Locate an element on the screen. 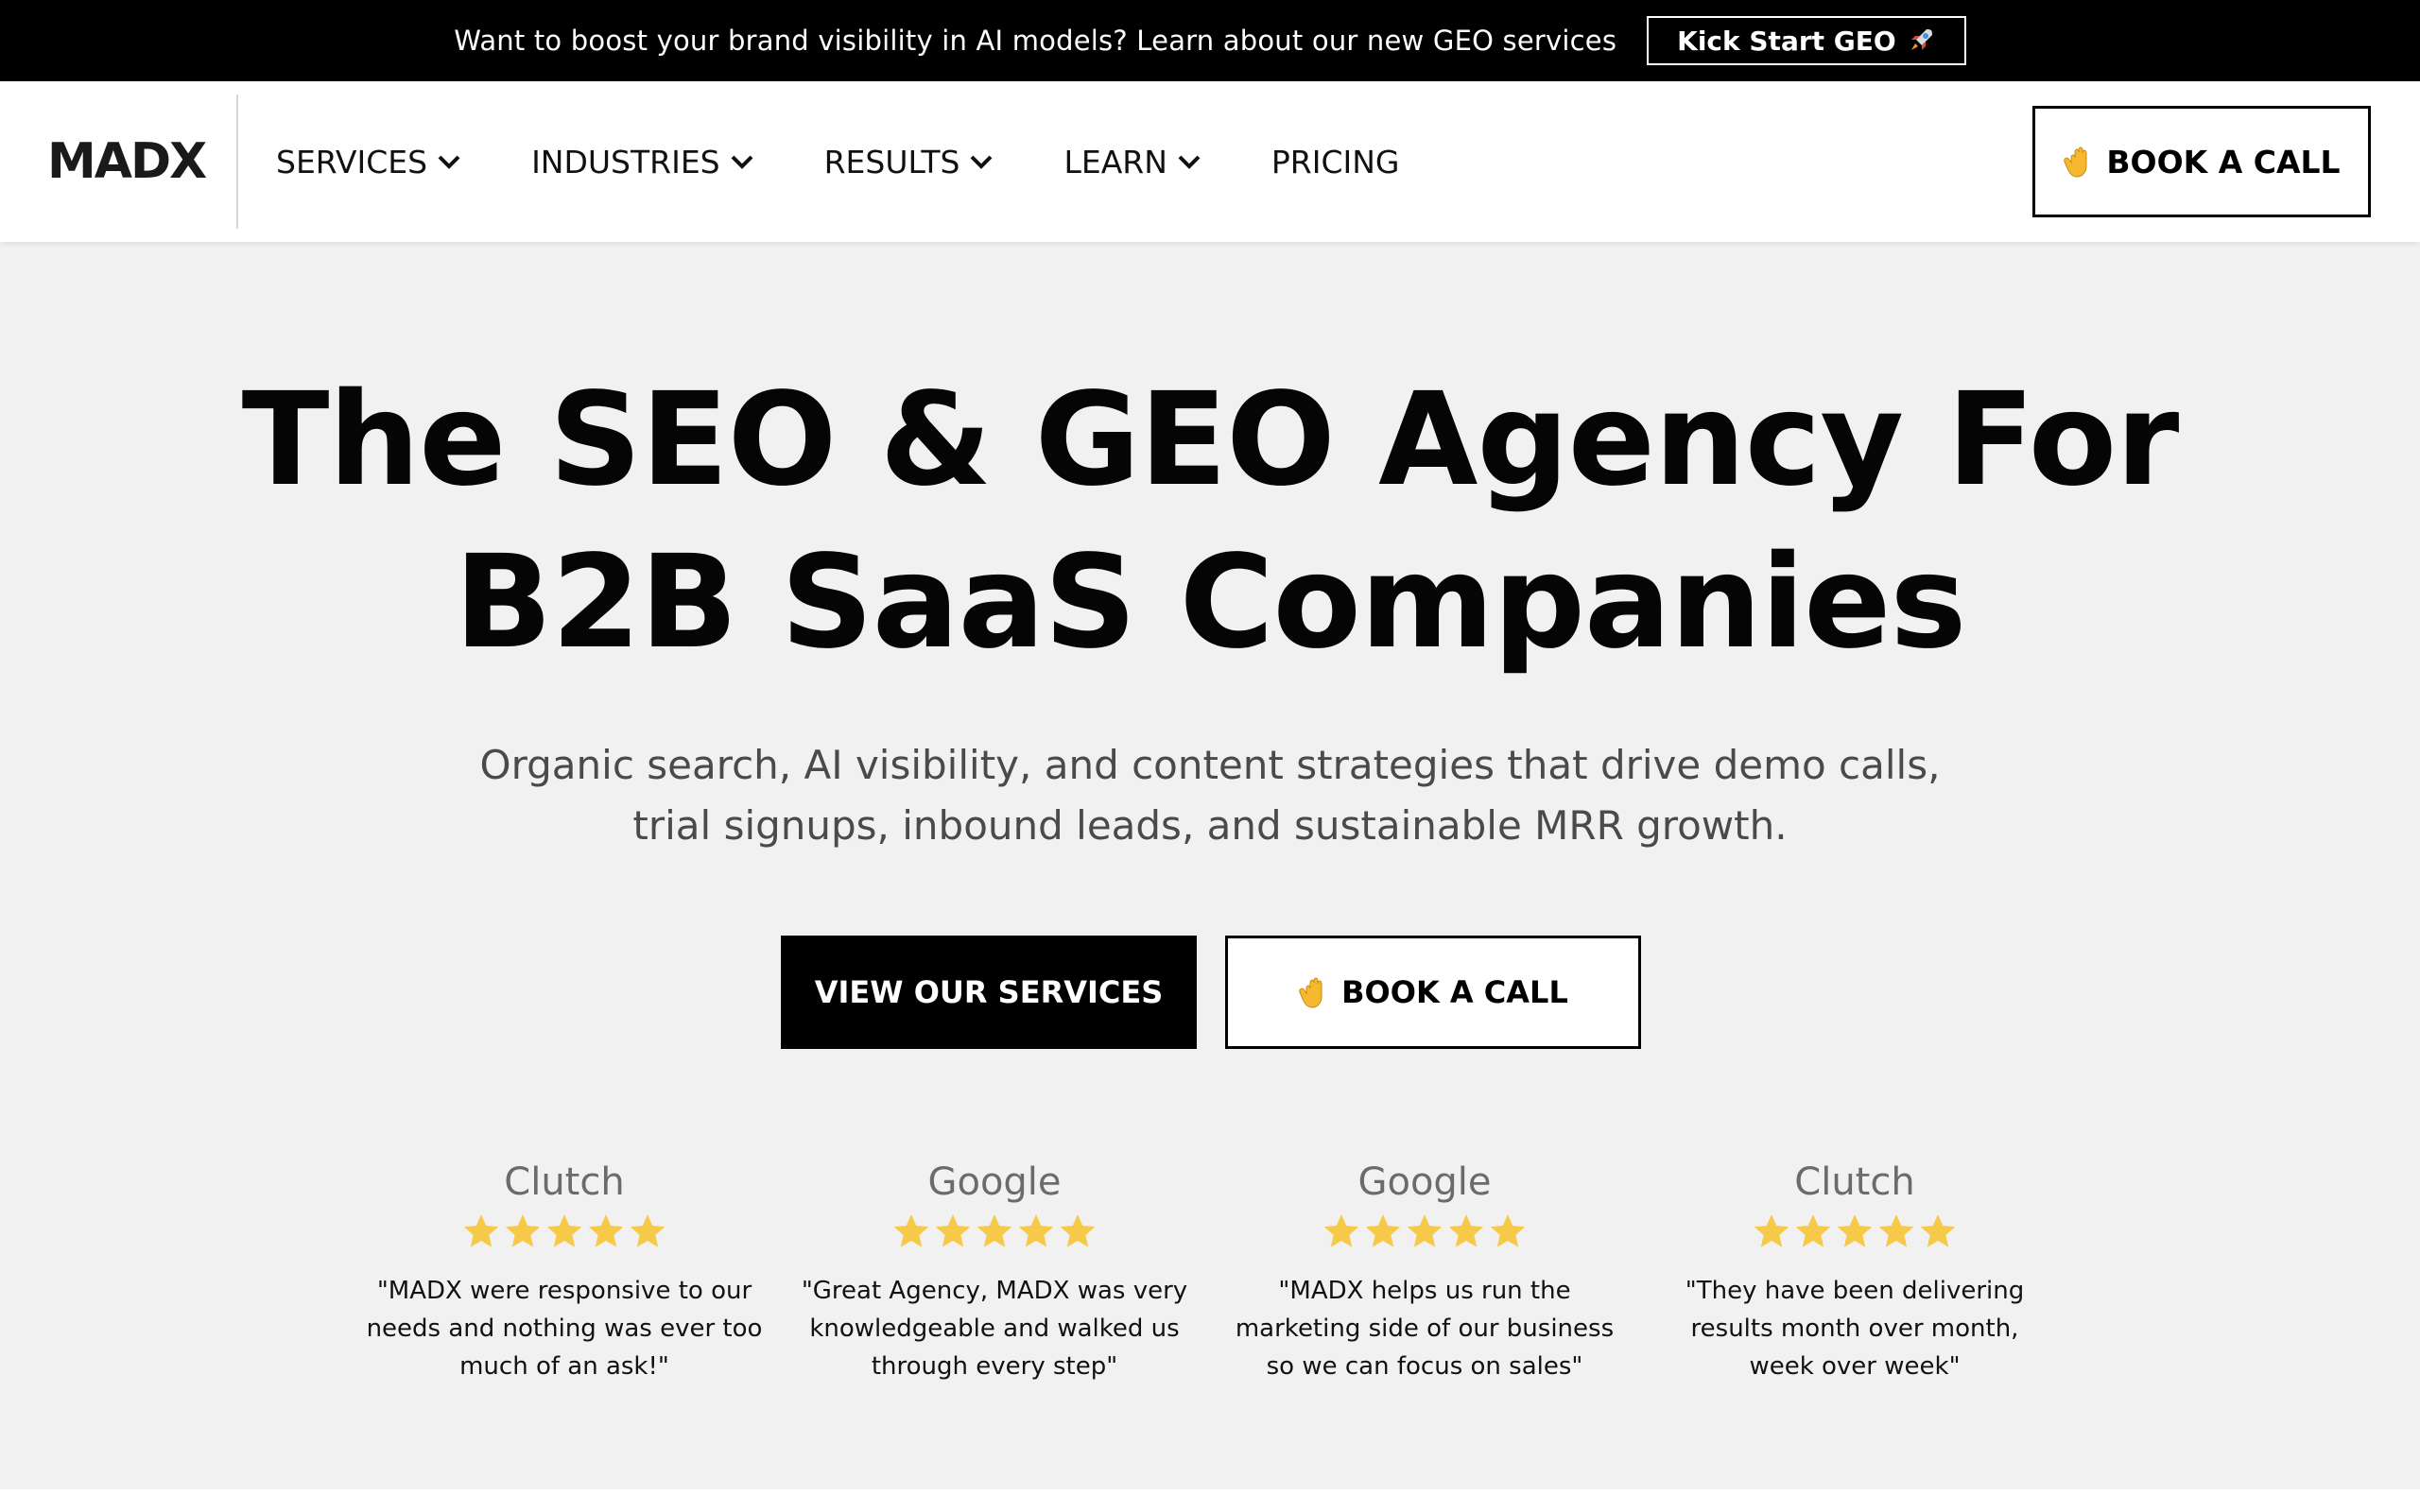 The image size is (2420, 1512). nav-label: SERVICES is located at coordinates (352, 161).